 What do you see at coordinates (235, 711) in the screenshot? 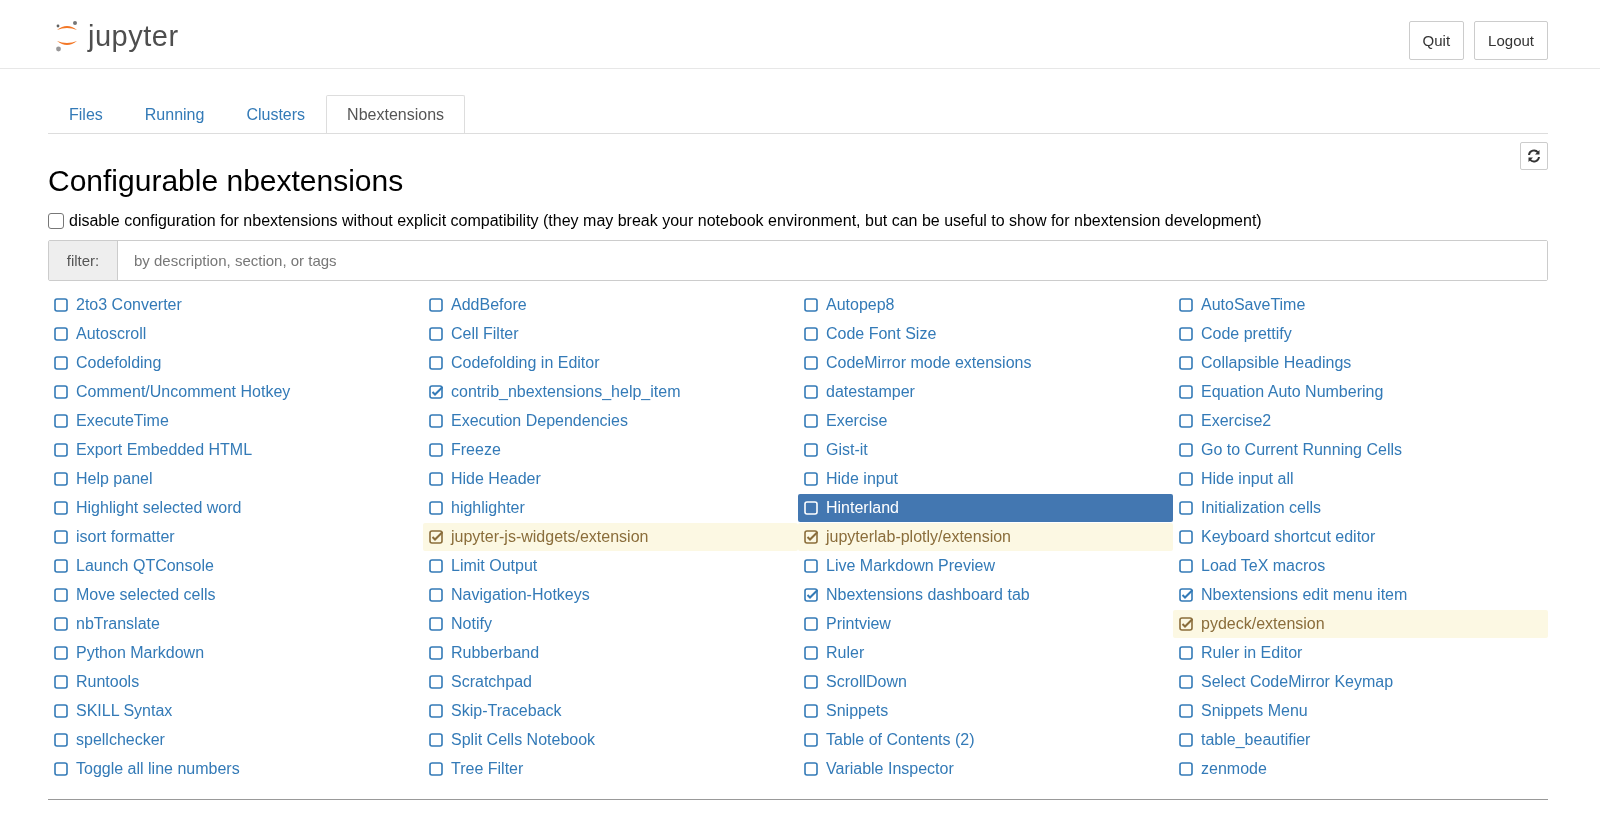
I see `extension-item: SKILL Syntax` at bounding box center [235, 711].